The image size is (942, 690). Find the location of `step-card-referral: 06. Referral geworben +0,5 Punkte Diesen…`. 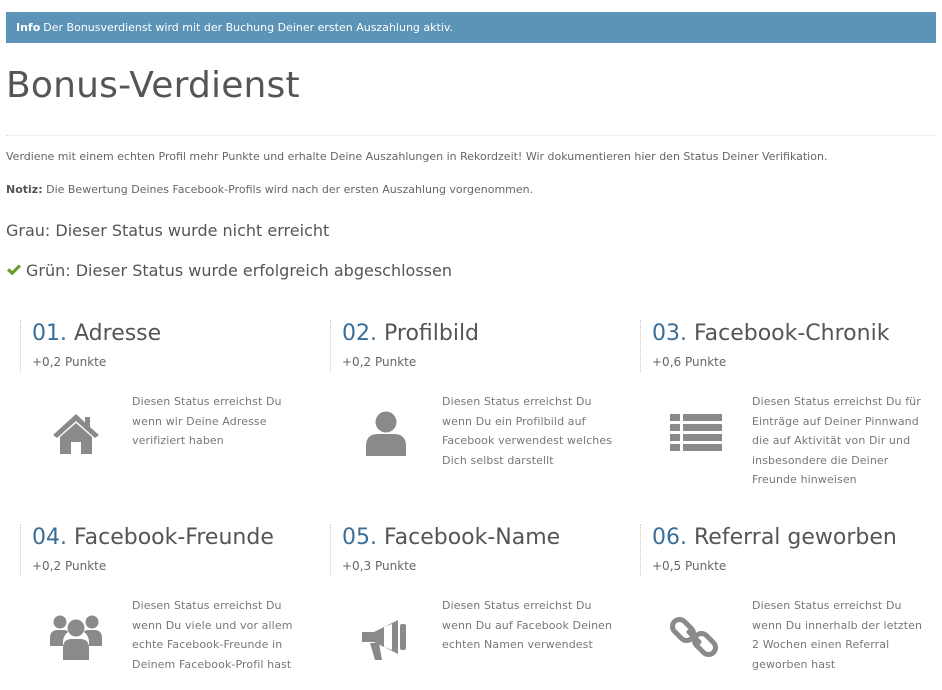

step-card-referral: 06. Referral geworben +0,5 Punkte Diesen… is located at coordinates (790, 607).